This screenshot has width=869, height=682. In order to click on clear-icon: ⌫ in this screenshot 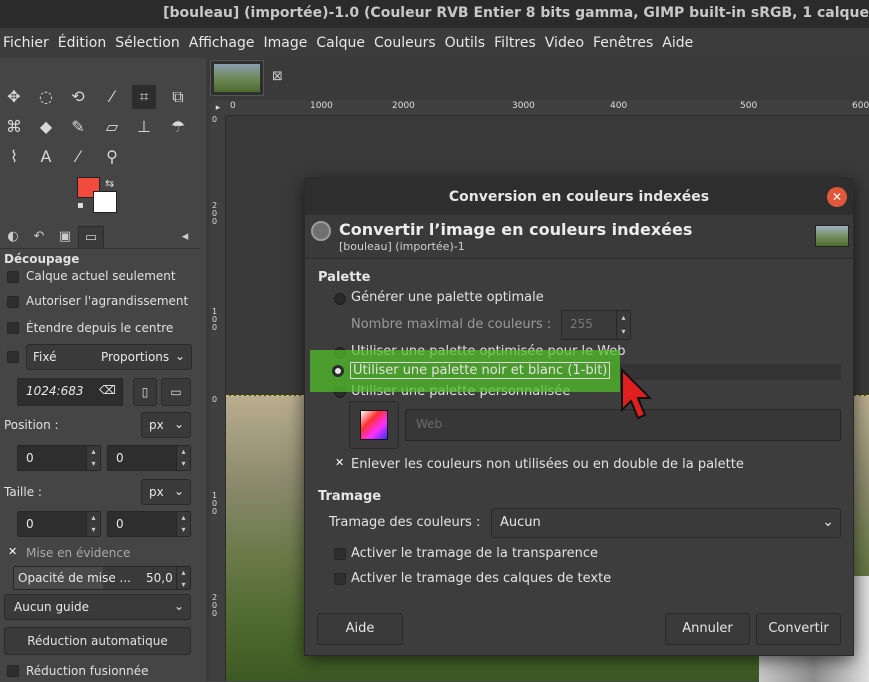, I will do `click(107, 390)`.